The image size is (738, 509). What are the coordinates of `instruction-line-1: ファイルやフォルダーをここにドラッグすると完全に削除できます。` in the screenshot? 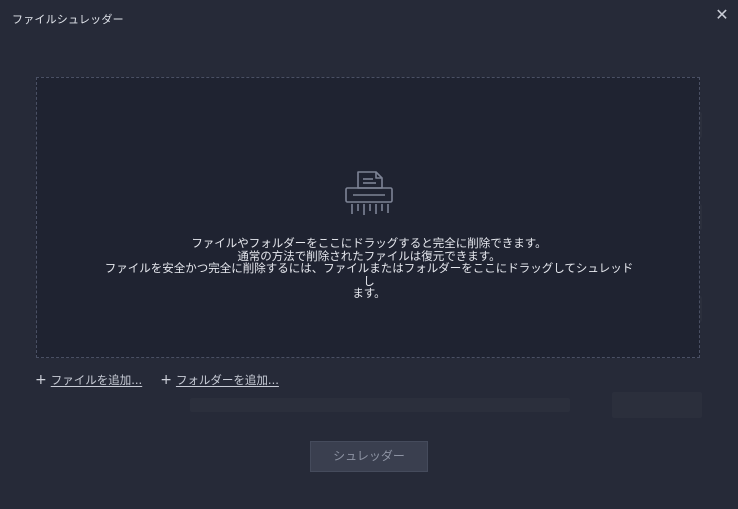 It's located at (369, 243).